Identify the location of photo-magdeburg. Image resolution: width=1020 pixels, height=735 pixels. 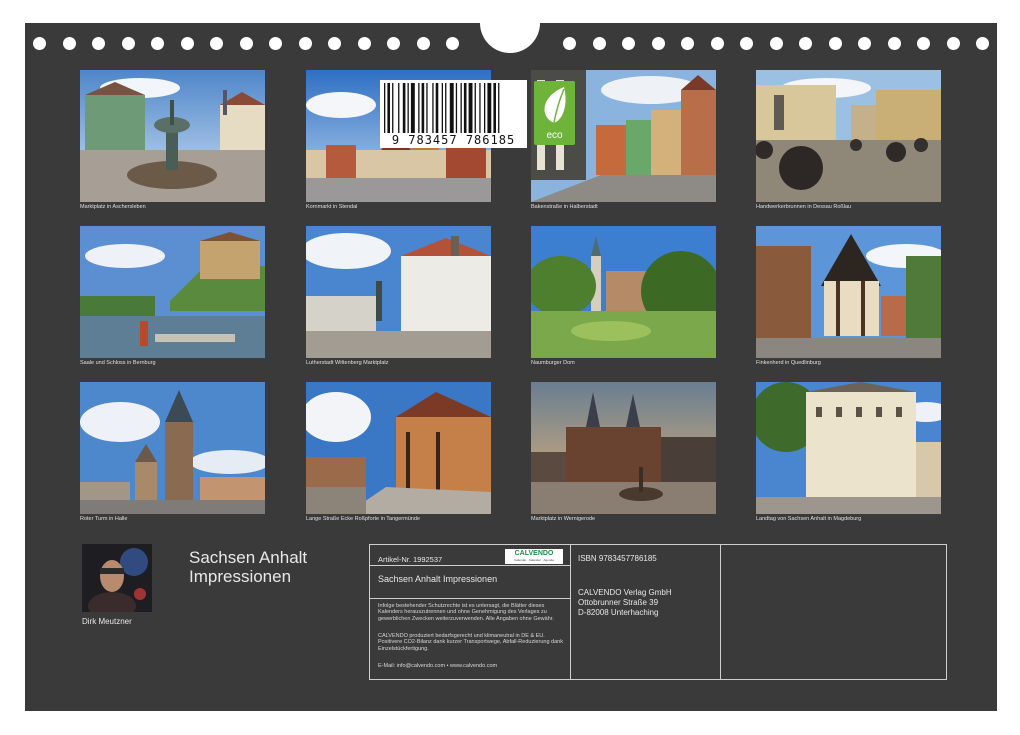
(848, 448).